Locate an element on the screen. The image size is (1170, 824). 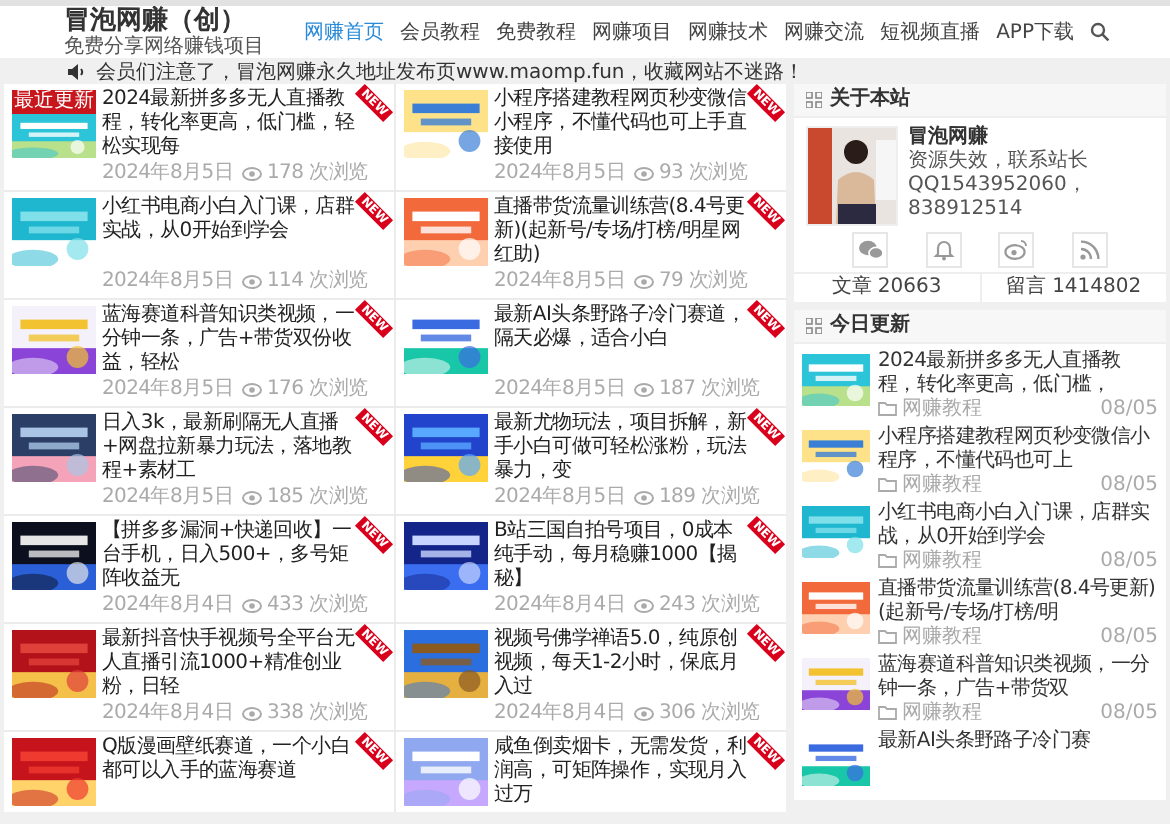
update-title: 最新AI头条野路子冷门赛 is located at coordinates (1018, 742).